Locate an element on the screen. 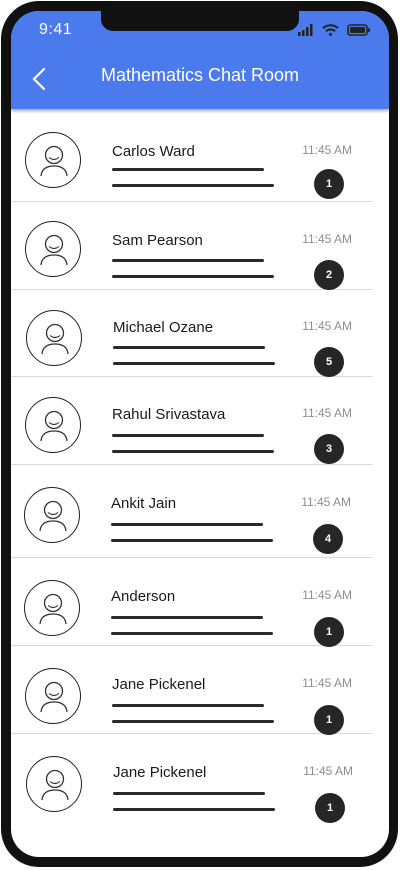  unread-badge: 4 is located at coordinates (328, 539).